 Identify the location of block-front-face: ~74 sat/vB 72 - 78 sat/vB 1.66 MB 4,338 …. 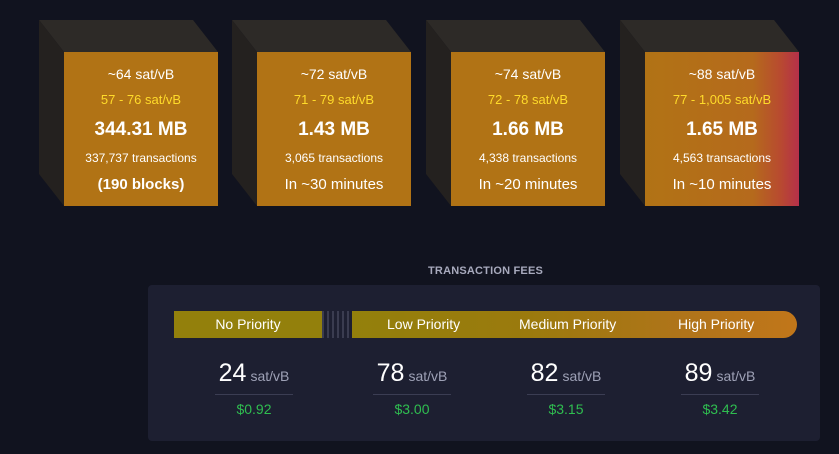
(528, 129).